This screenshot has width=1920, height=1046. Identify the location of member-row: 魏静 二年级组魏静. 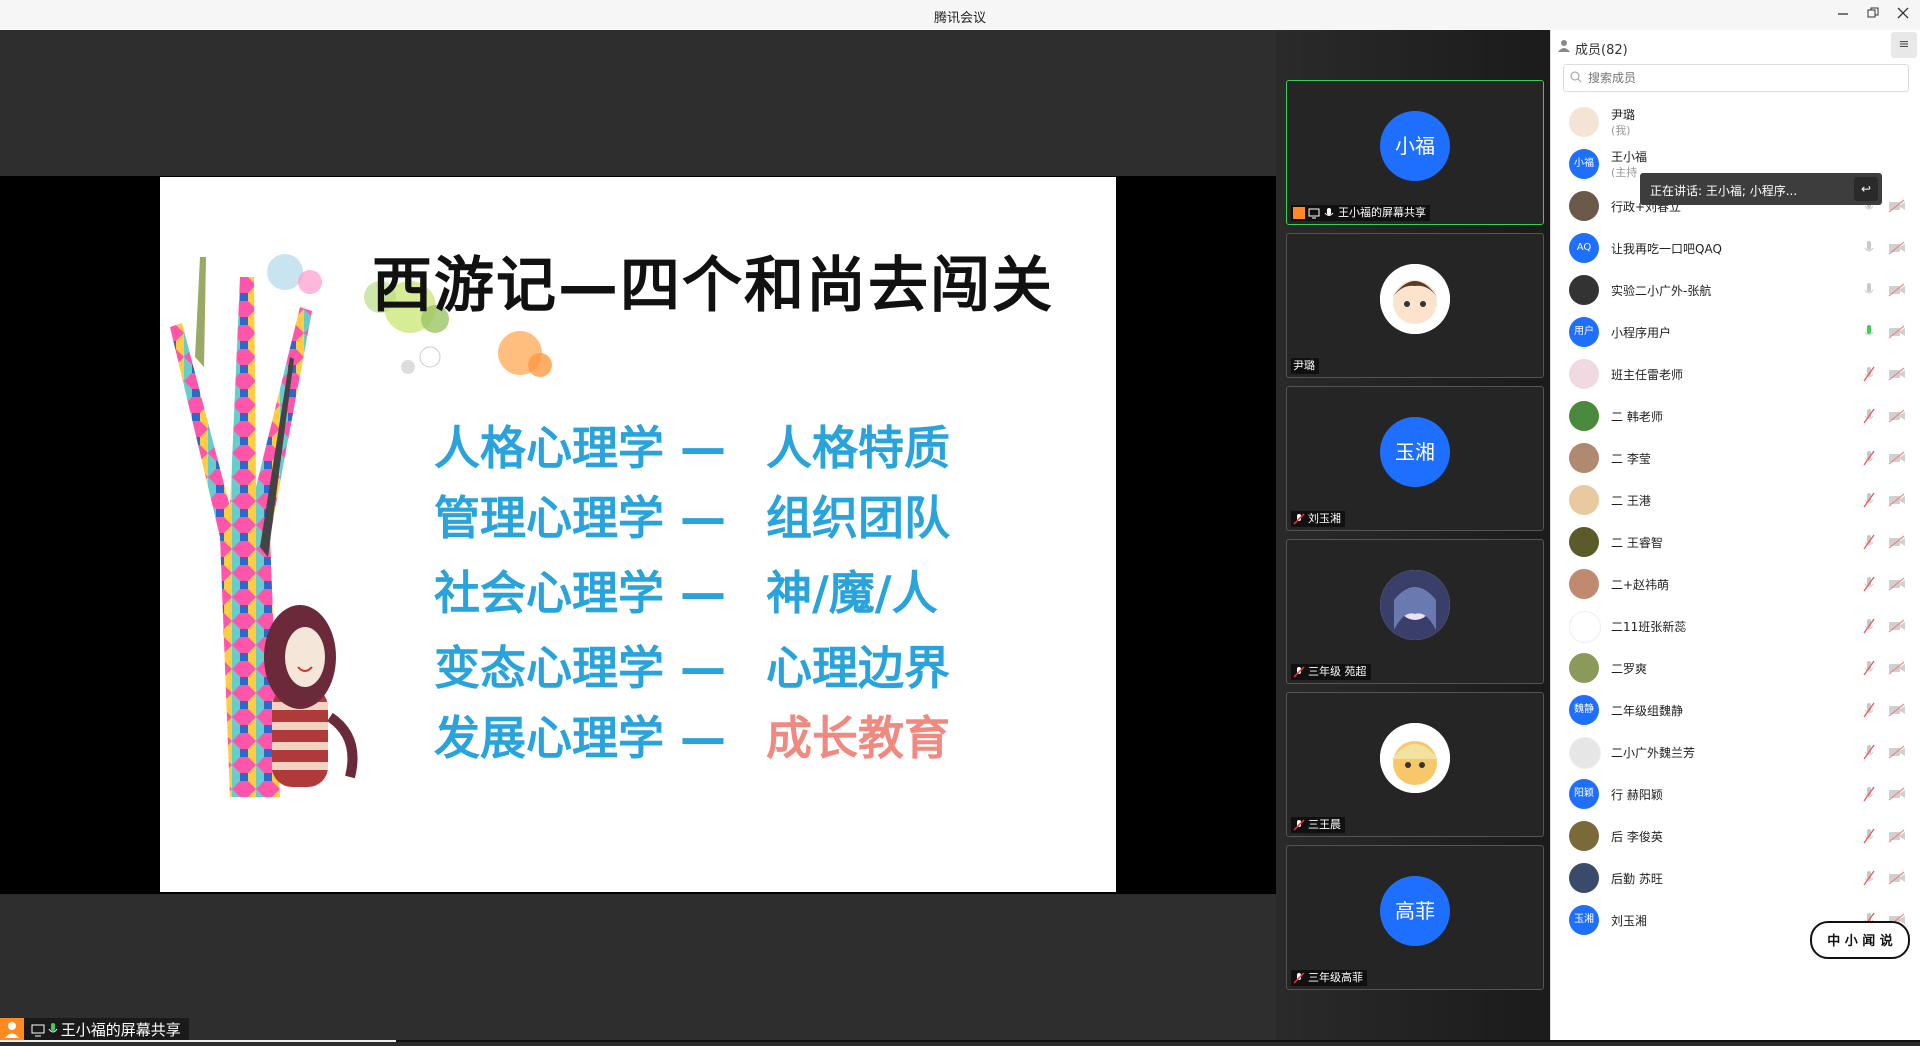
(1735, 710).